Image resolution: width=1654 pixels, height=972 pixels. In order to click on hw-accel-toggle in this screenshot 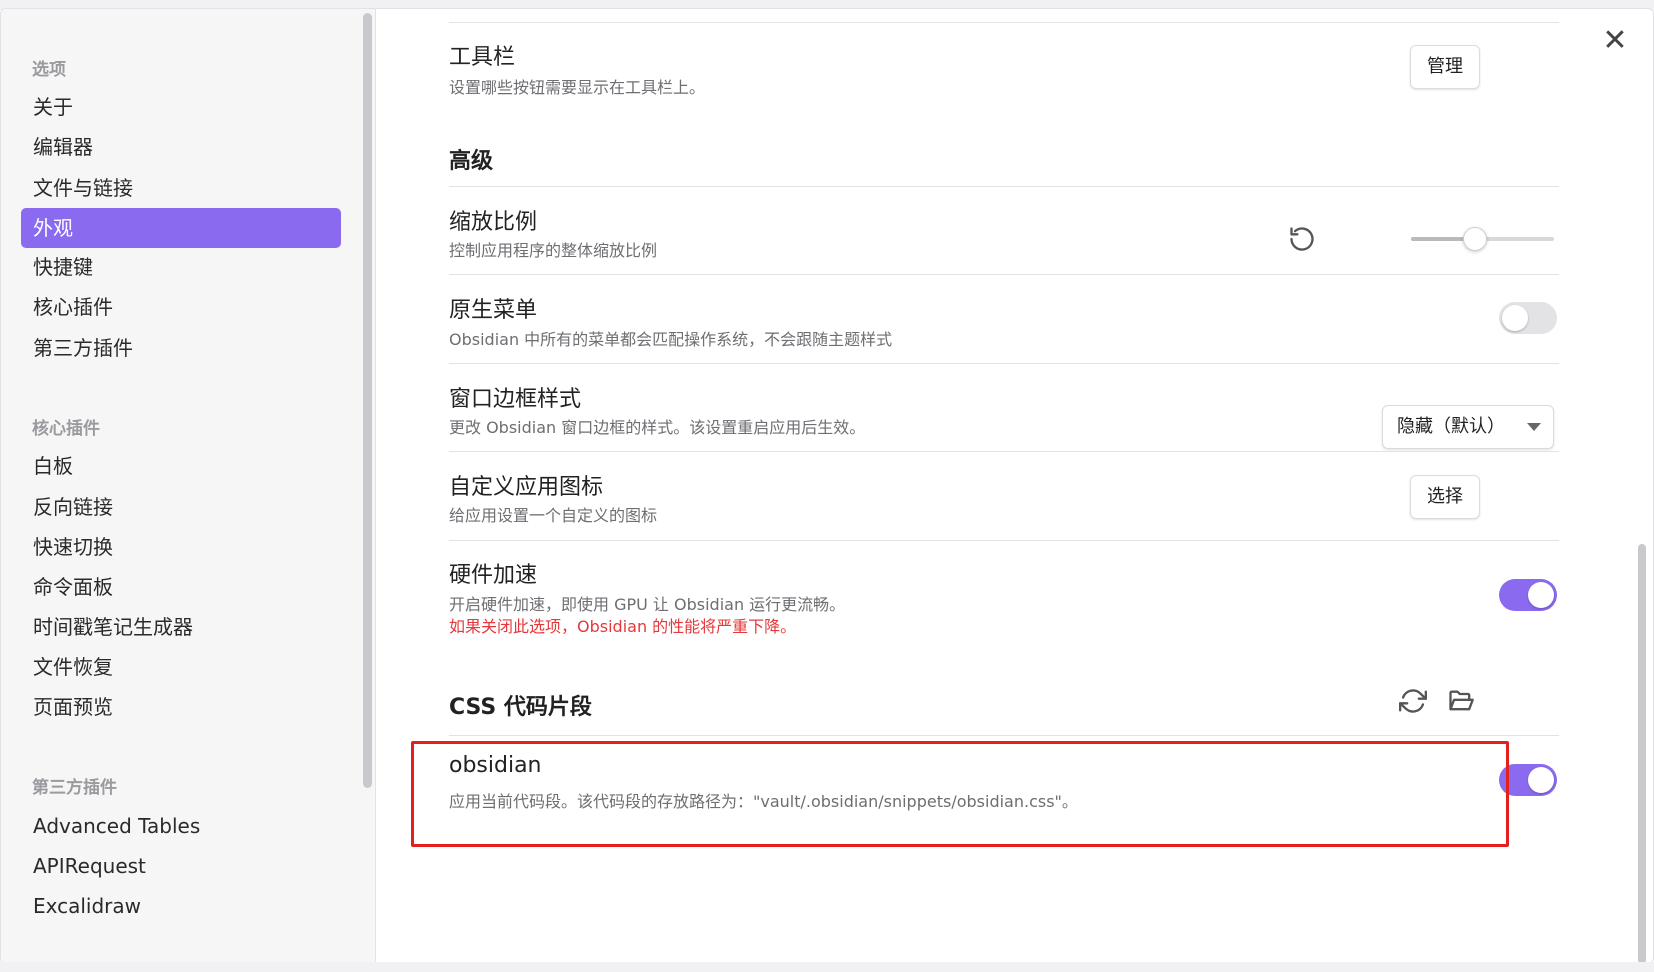, I will do `click(1528, 595)`.